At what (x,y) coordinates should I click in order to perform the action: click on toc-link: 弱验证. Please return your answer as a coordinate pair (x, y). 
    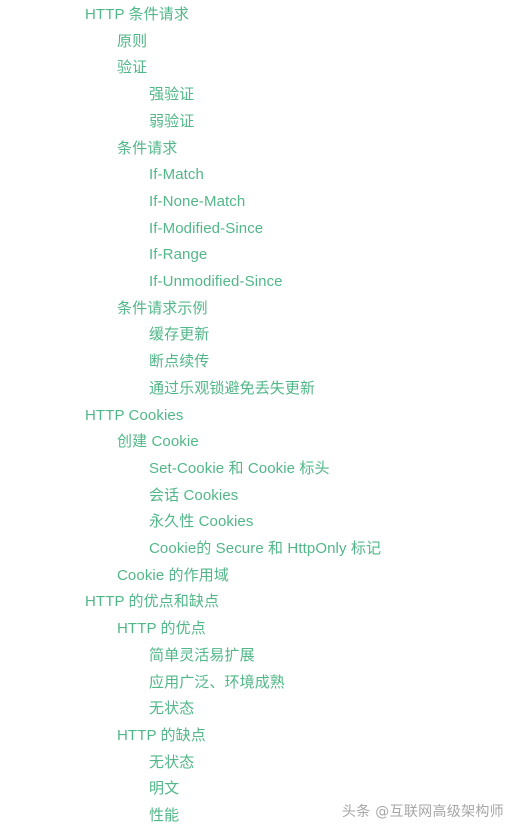
    Looking at the image, I should click on (258, 122).